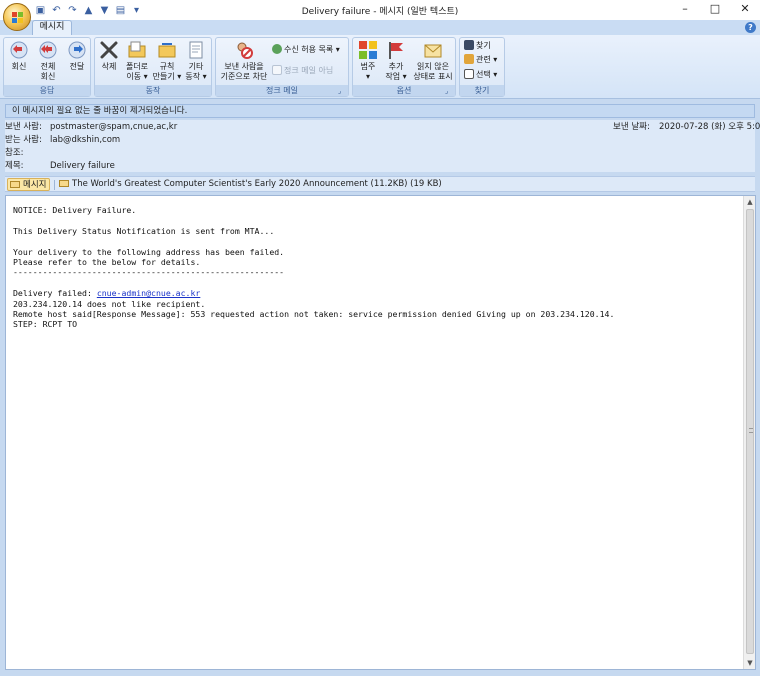 The image size is (760, 676). Describe the element at coordinates (85, 140) in the screenshot. I see `to-value: lab@dkshin,com` at that location.